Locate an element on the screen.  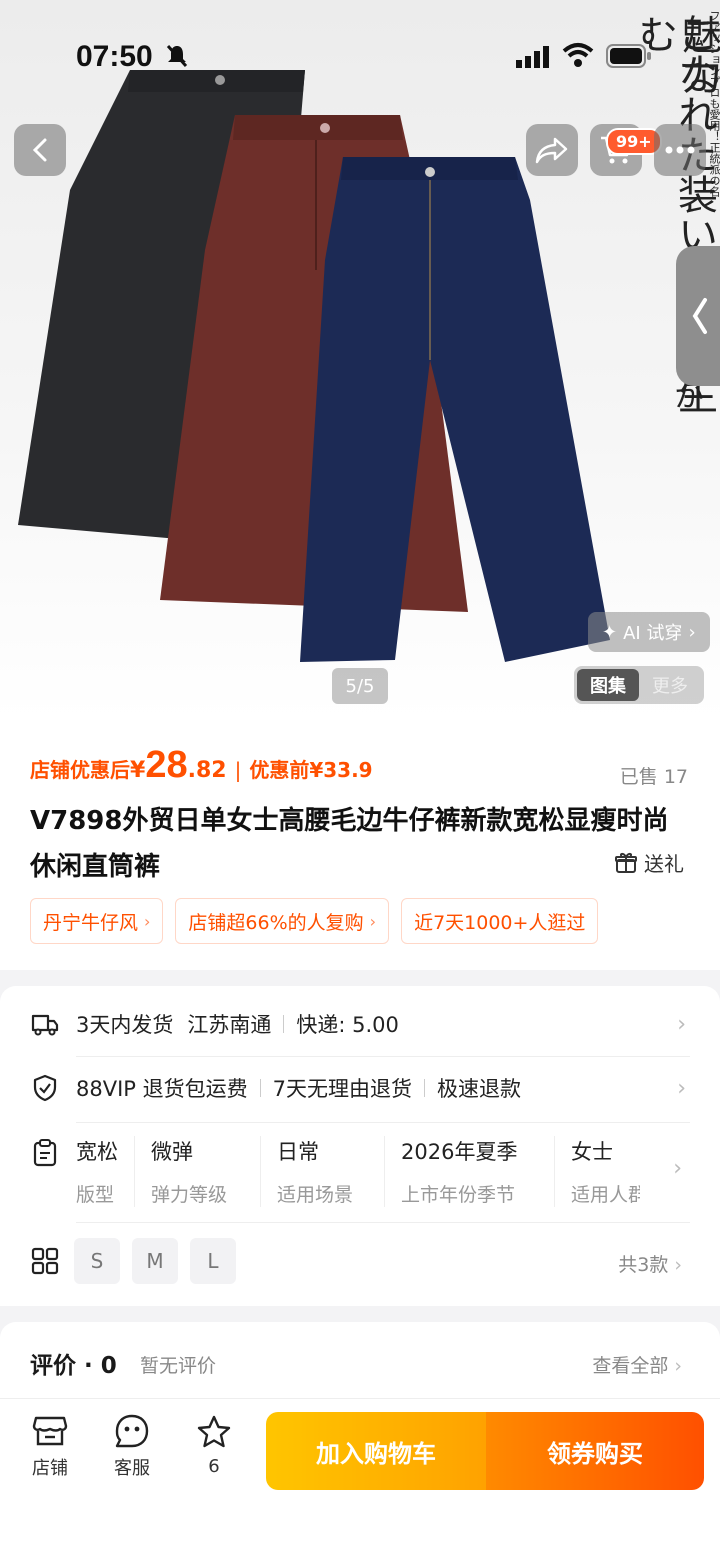
view-all-reviews: 查看全部 › is located at coordinates (637, 1364).